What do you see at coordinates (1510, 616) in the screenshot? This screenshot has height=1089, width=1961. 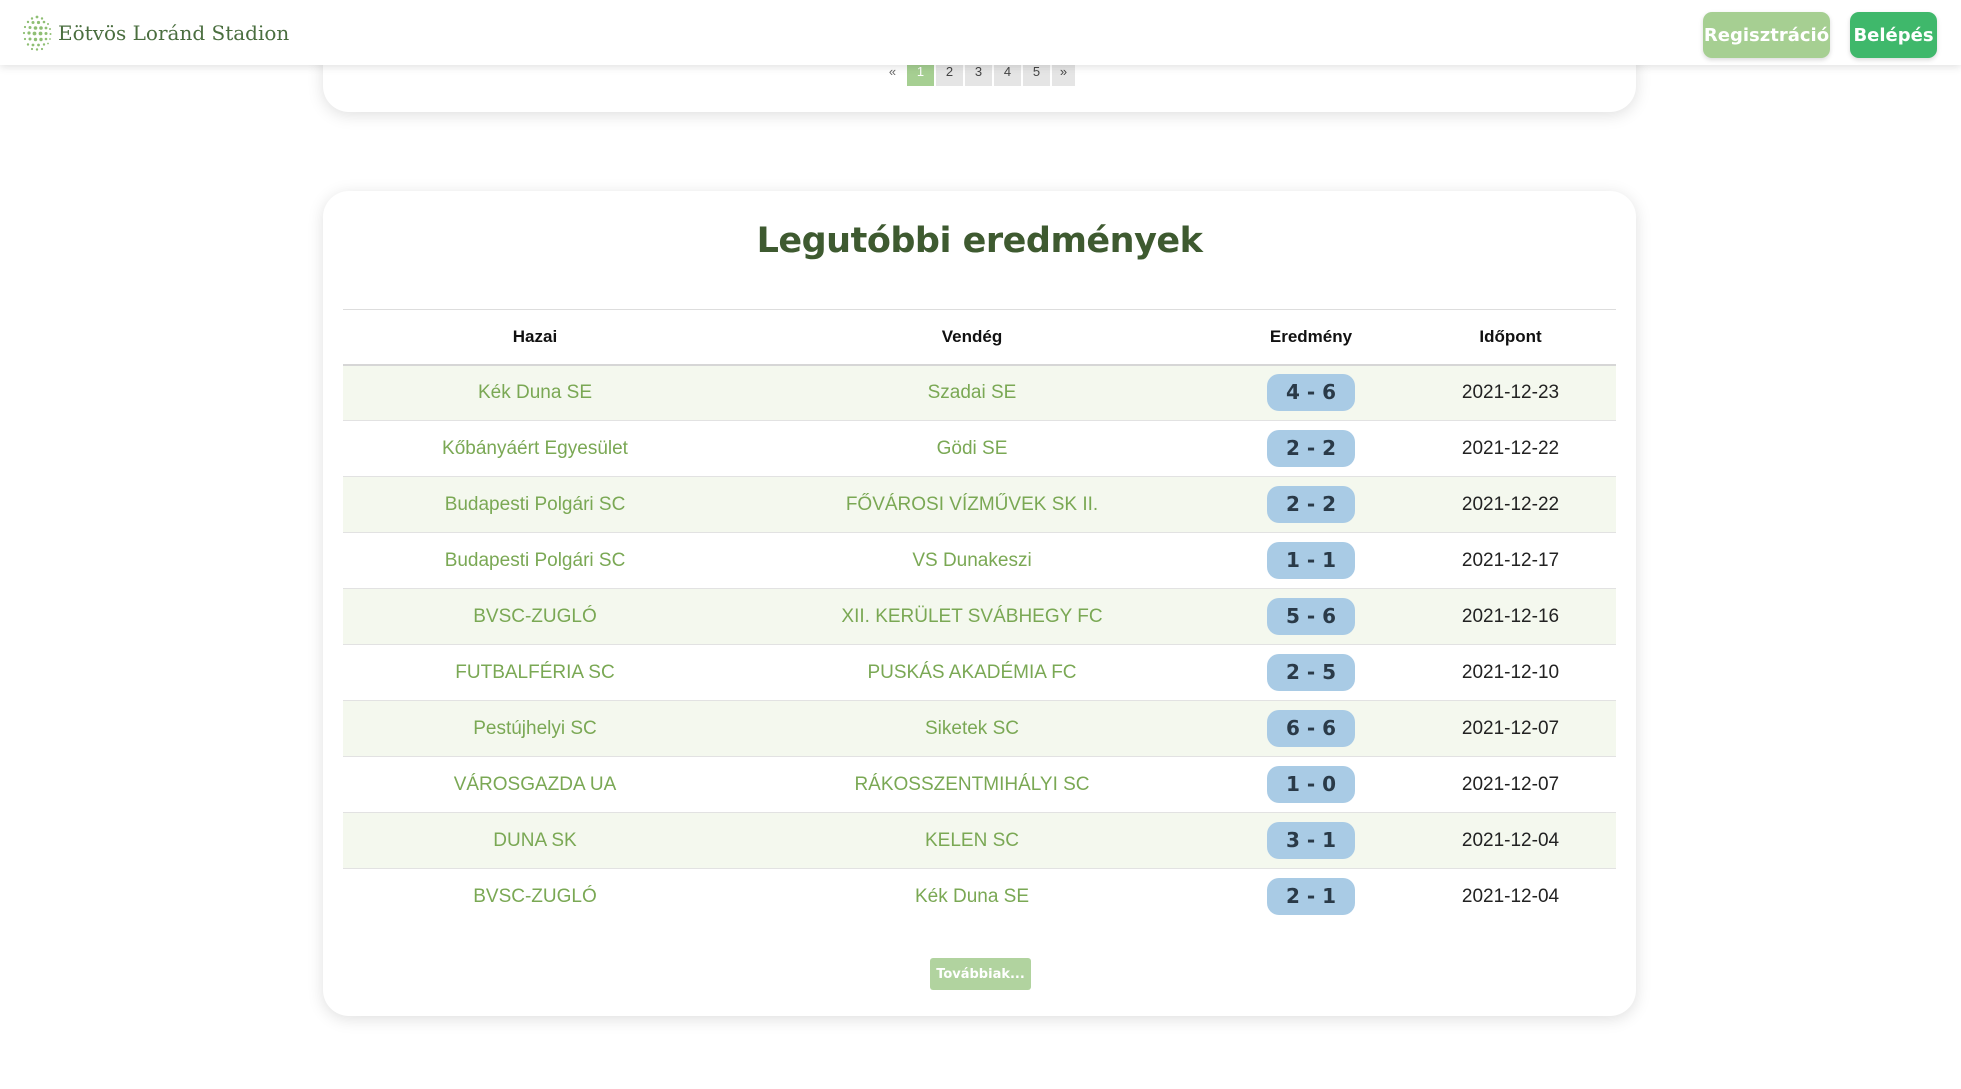 I see `match-date: 2021-12-16` at bounding box center [1510, 616].